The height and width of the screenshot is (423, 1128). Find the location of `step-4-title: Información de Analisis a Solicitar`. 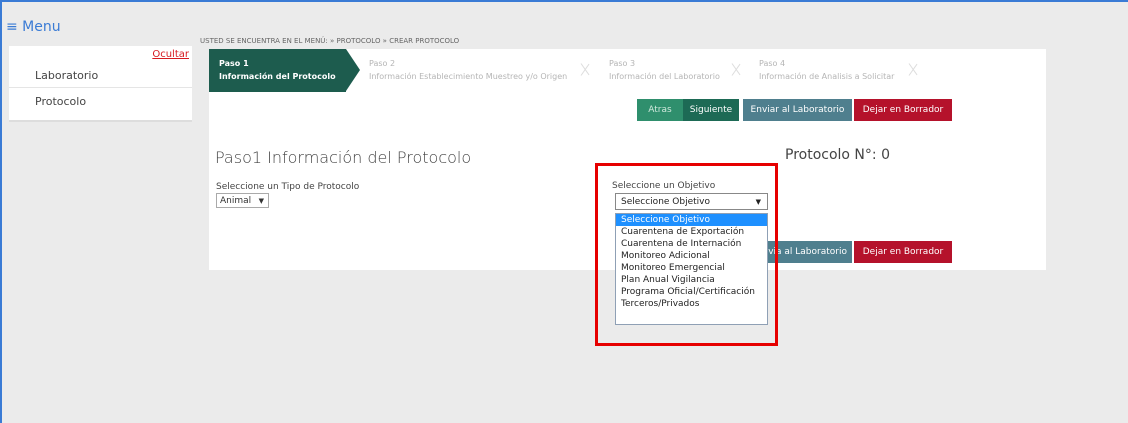

step-4-title: Información de Analisis a Solicitar is located at coordinates (827, 76).